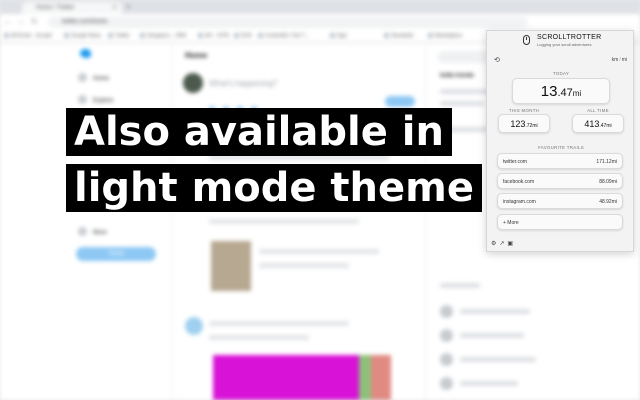 The width and height of the screenshot is (640, 400). What do you see at coordinates (535, 126) in the screenshot?
I see `month-unit: mi` at bounding box center [535, 126].